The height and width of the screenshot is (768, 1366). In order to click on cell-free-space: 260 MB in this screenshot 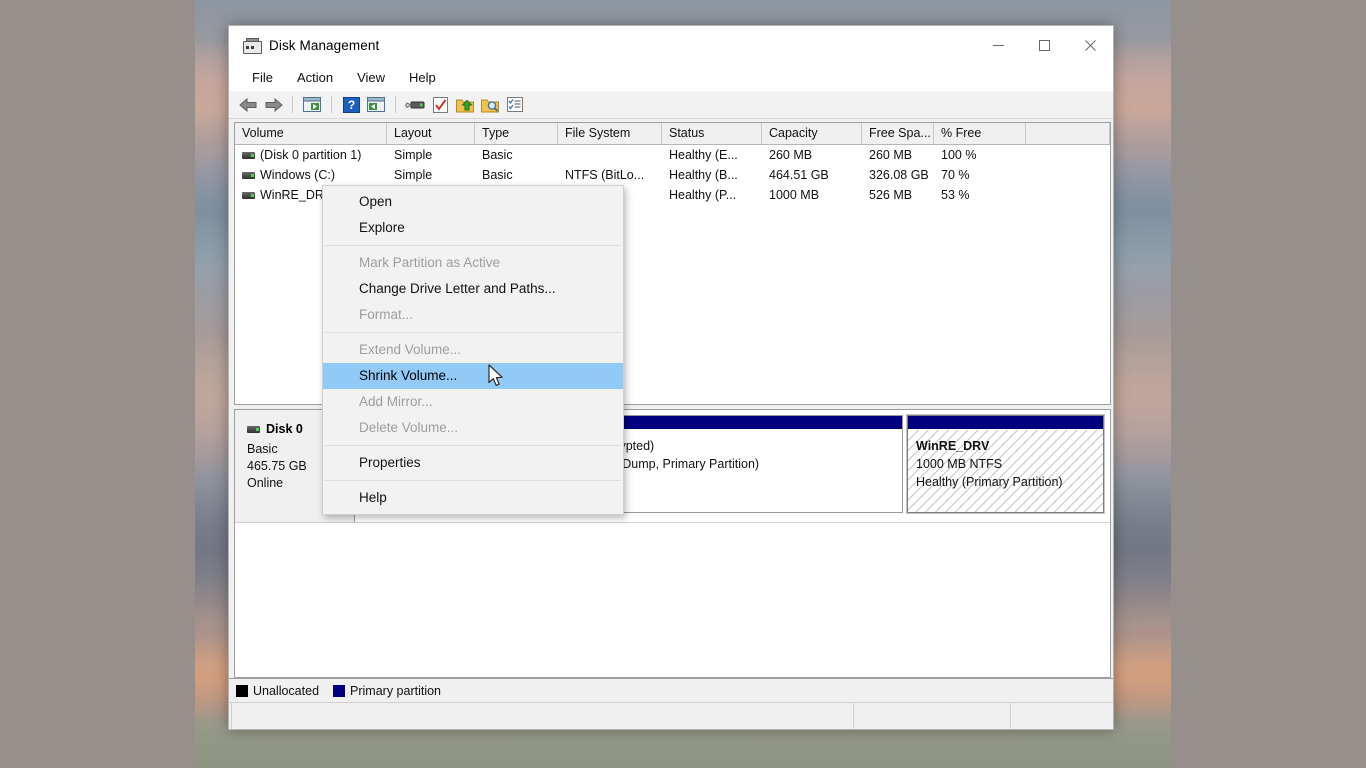, I will do `click(891, 155)`.